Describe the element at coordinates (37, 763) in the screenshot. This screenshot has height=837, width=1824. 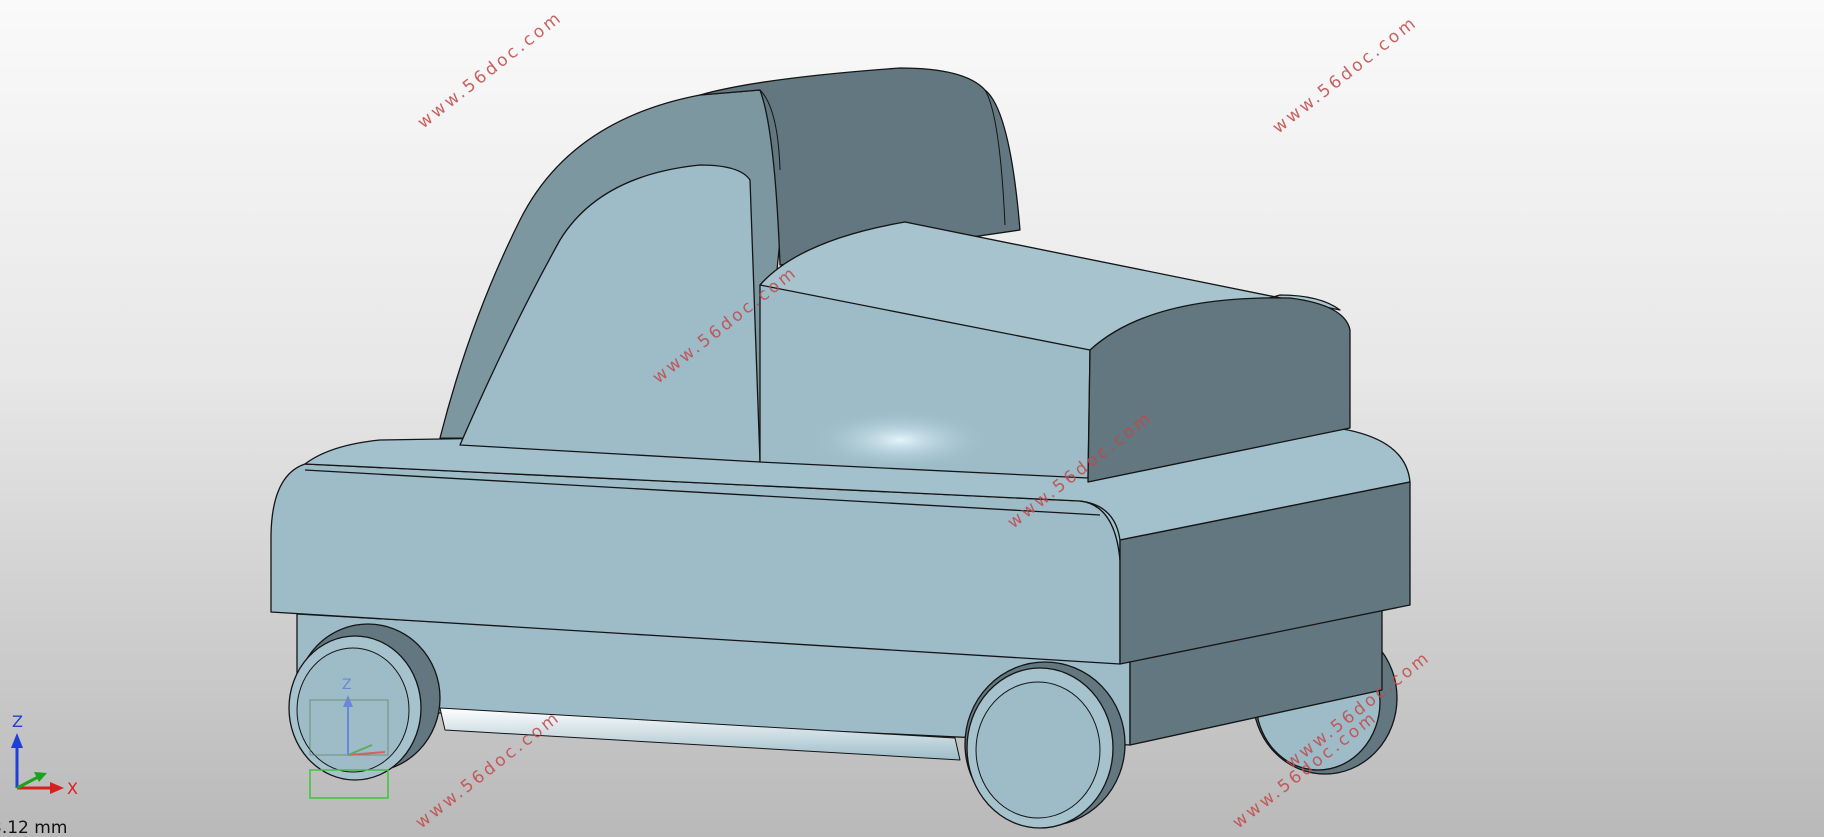
I see `axis-triad` at that location.